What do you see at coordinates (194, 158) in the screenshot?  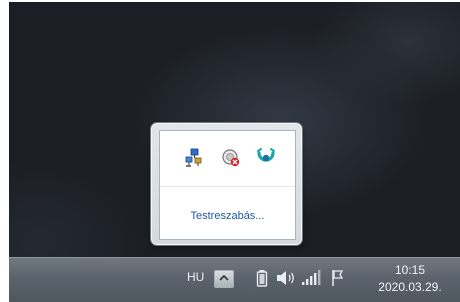 I see `network-icon` at bounding box center [194, 158].